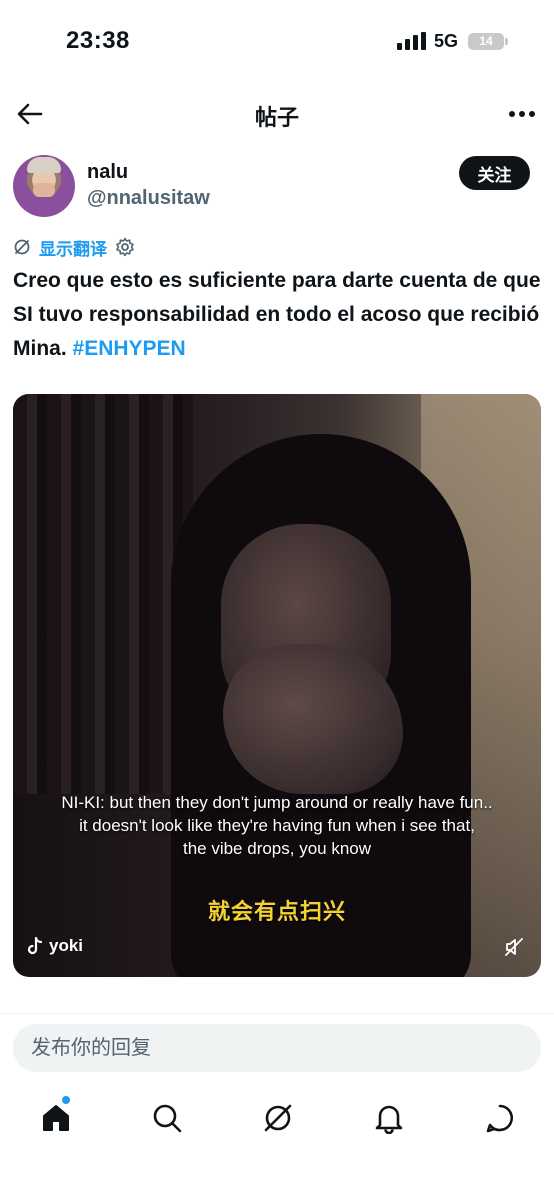  I want to click on battery-cap, so click(506, 41).